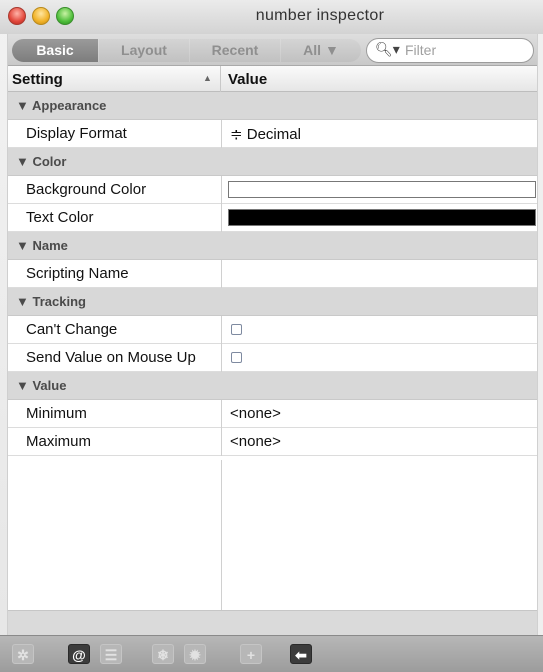 The image size is (543, 672). I want to click on background-color-label: Background Color, so click(86, 189).